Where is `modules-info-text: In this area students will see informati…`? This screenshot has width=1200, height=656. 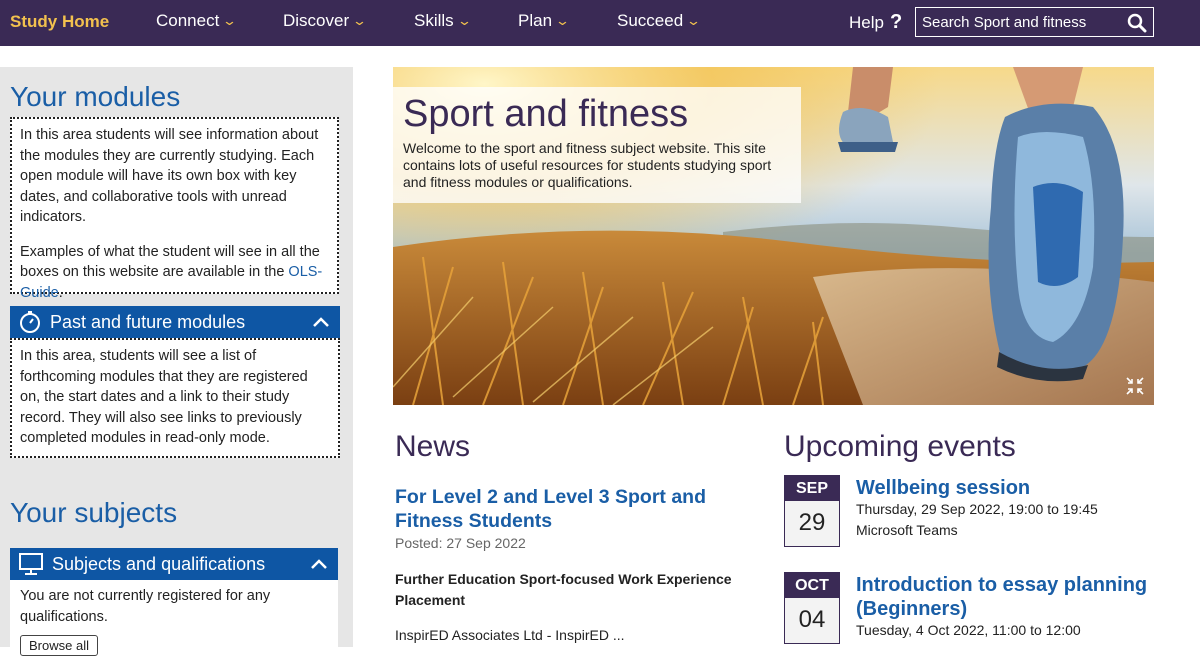 modules-info-text: In this area students will see informati… is located at coordinates (169, 176).